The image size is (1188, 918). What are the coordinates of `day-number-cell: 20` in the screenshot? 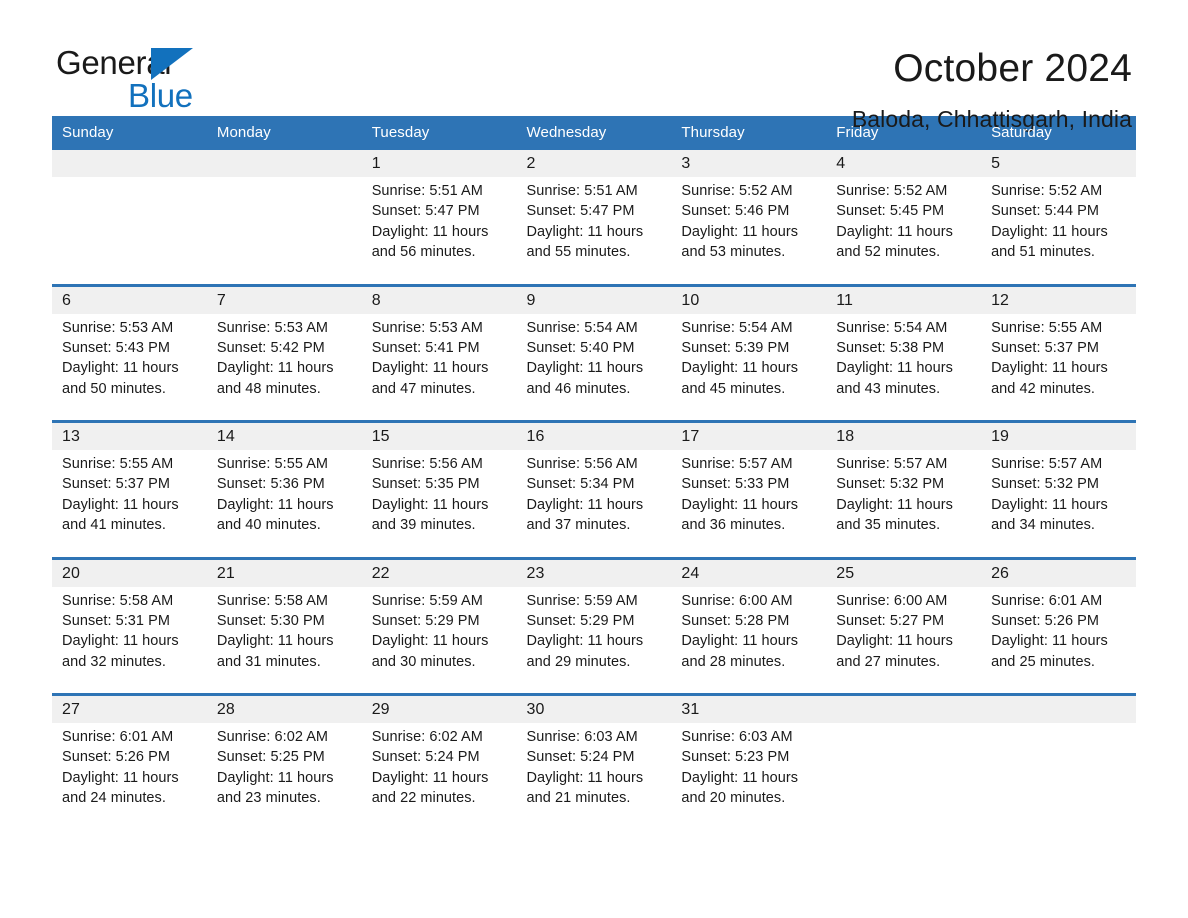 It's located at (129, 571).